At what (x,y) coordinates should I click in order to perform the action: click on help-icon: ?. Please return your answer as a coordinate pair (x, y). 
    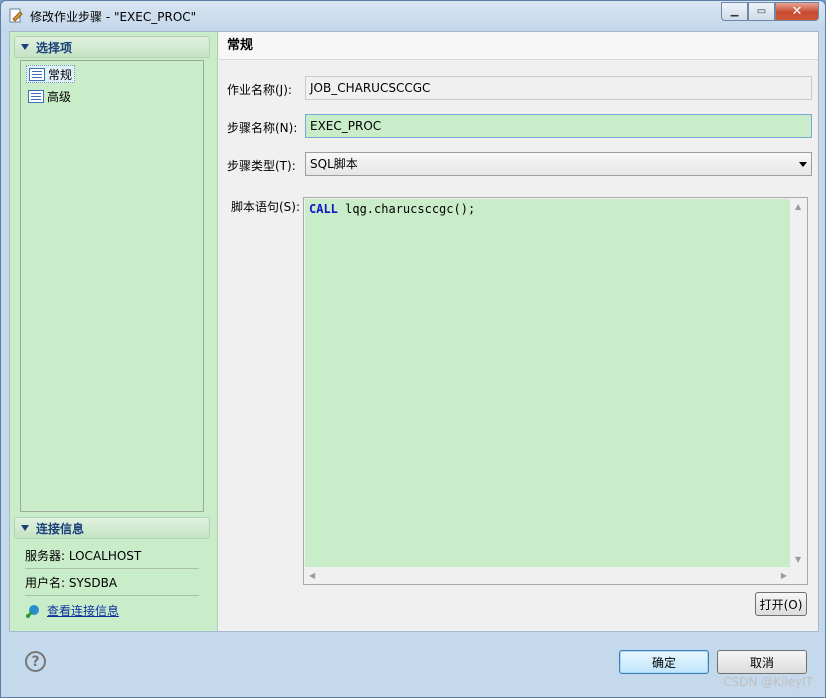
    Looking at the image, I should click on (35, 661).